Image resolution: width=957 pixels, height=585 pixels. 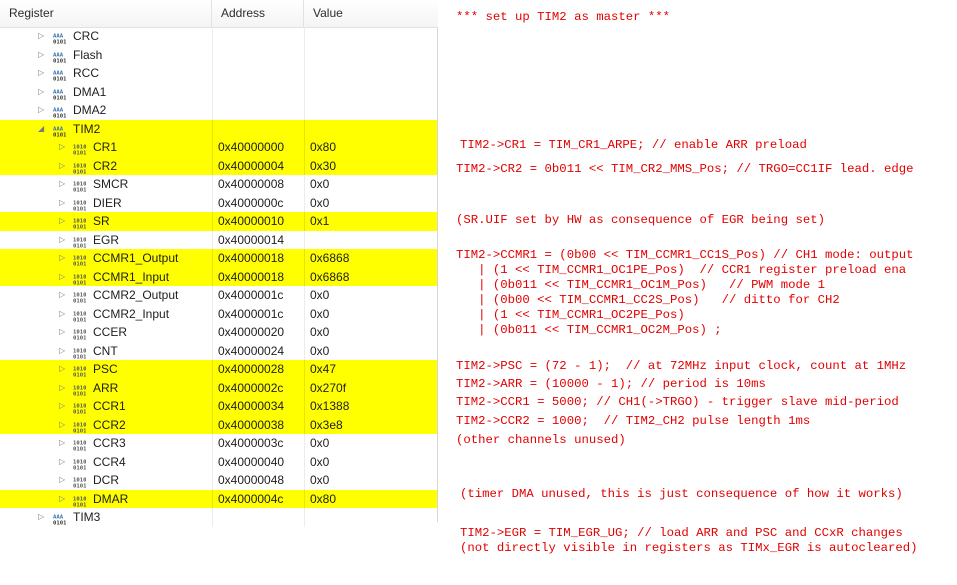 I want to click on tree-row-register: ▷ 1010 0101 DMAR 0x4000004c 0x80, so click(x=218, y=499).